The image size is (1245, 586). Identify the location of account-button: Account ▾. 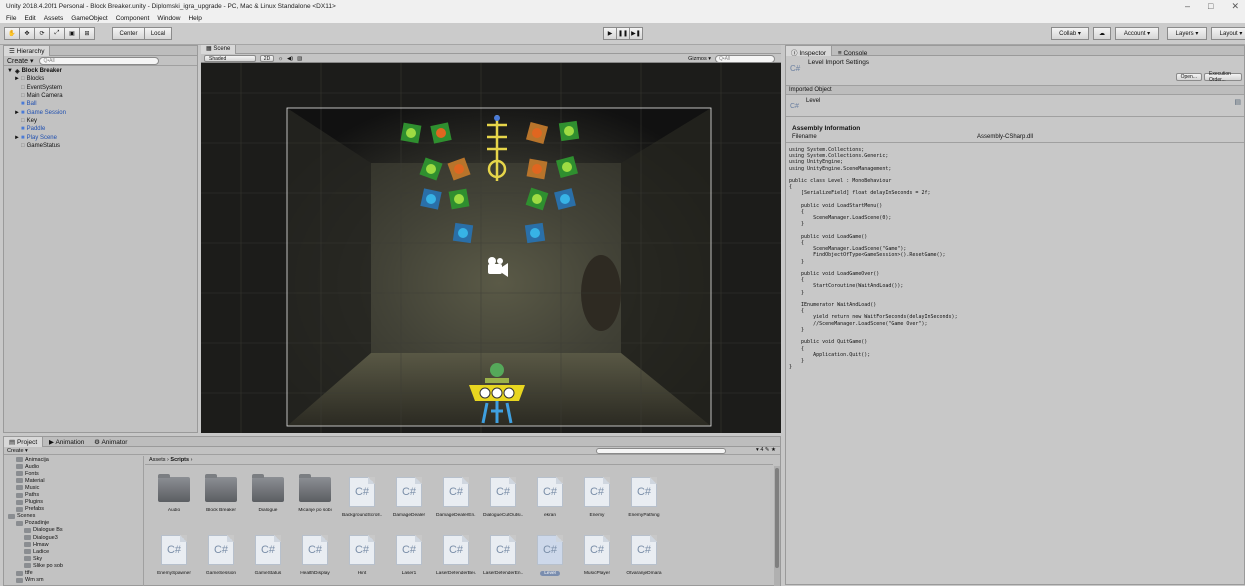
(1137, 33).